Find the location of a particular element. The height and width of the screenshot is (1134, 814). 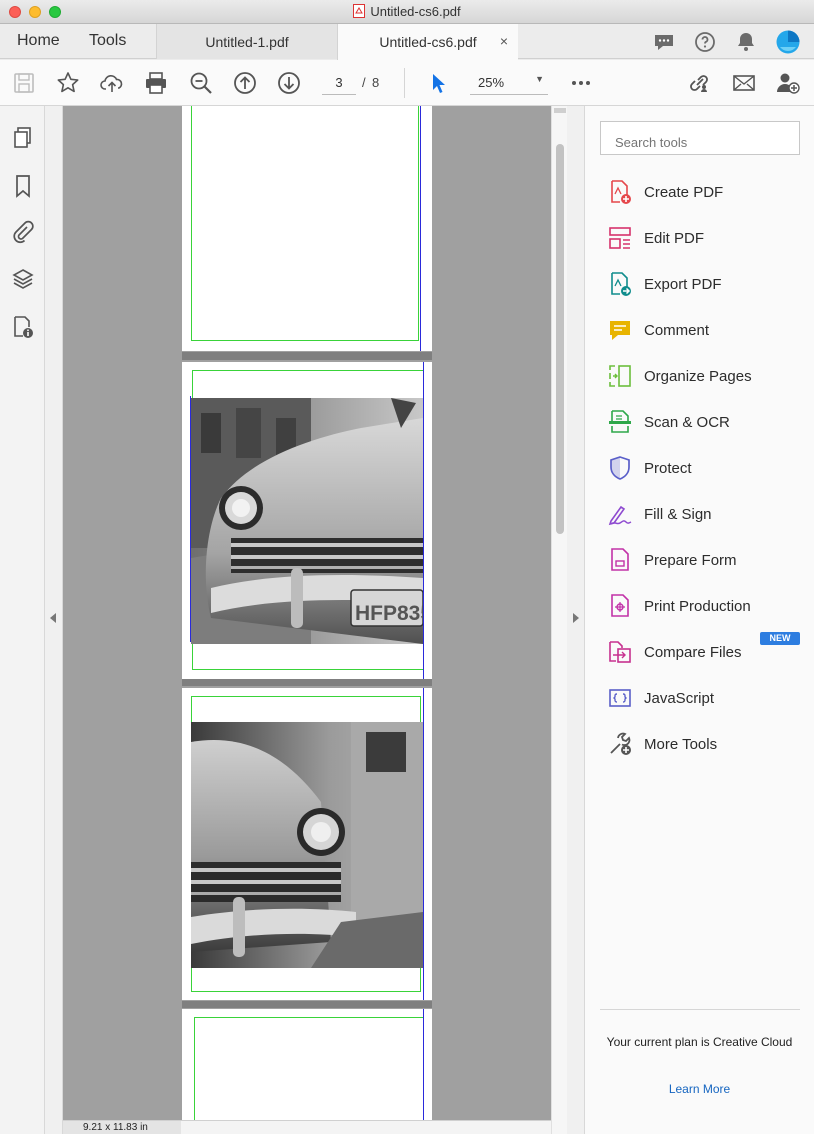

tool-label: Print Production is located at coordinates (697, 606).